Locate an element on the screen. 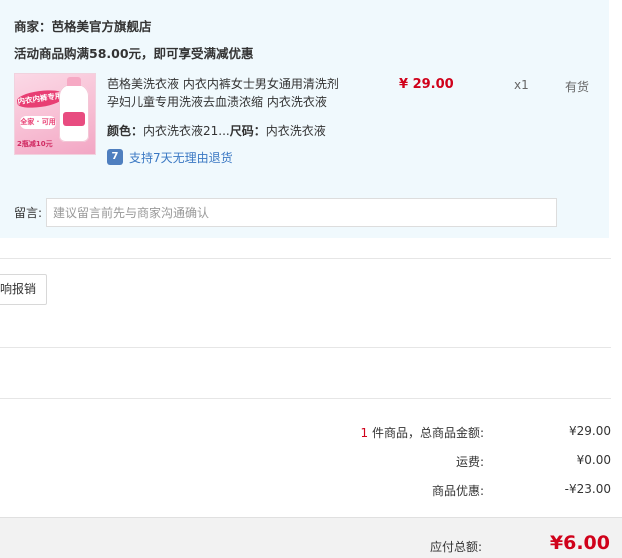  store-label: 商家： is located at coordinates (33, 26).